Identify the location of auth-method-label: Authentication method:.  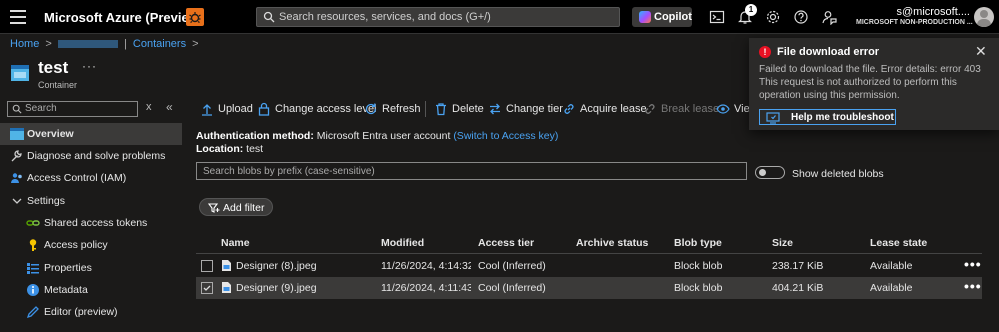
(255, 136).